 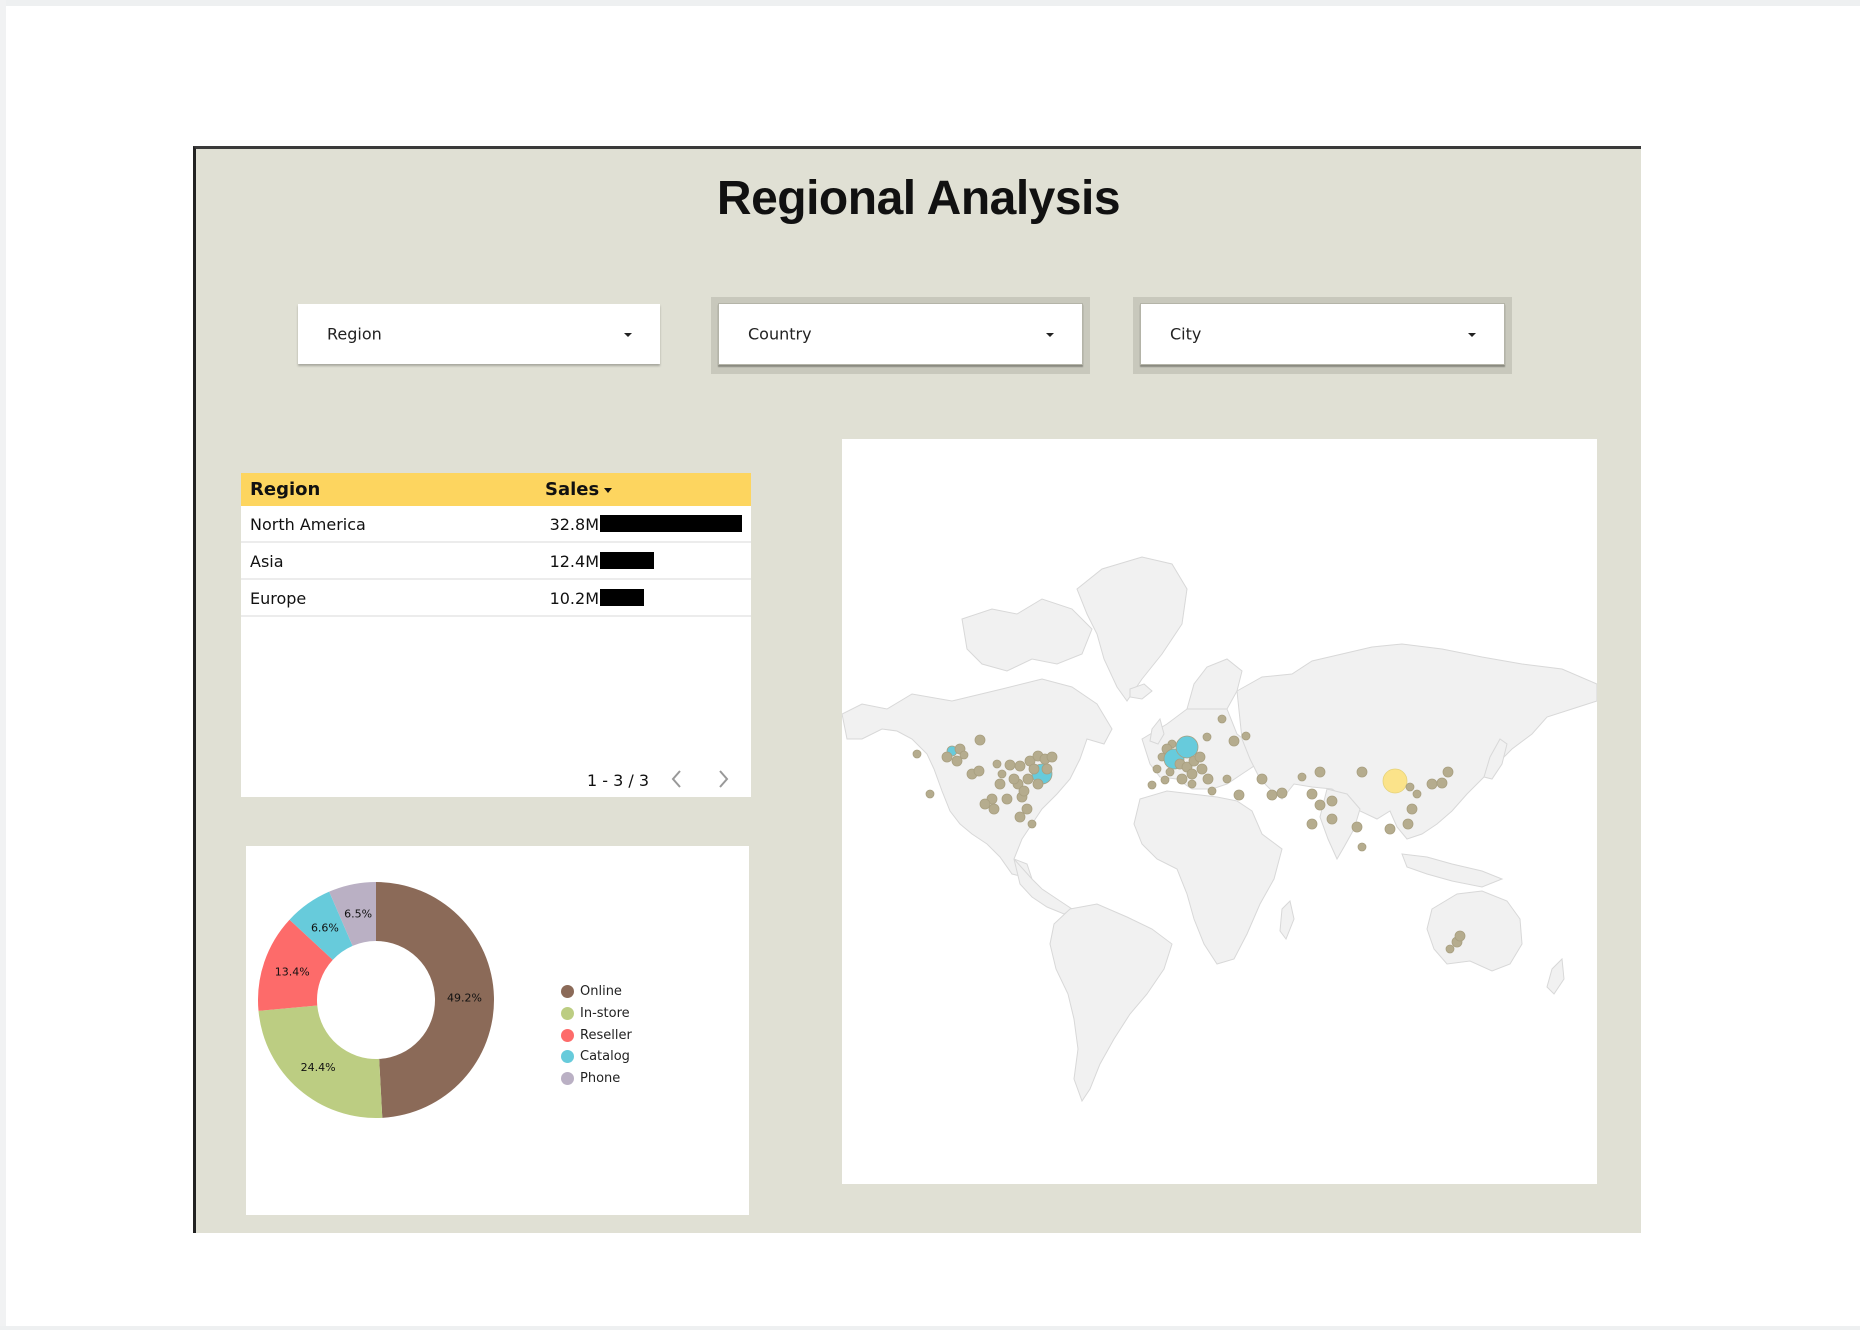 I want to click on previous-page-button, so click(x=677, y=779).